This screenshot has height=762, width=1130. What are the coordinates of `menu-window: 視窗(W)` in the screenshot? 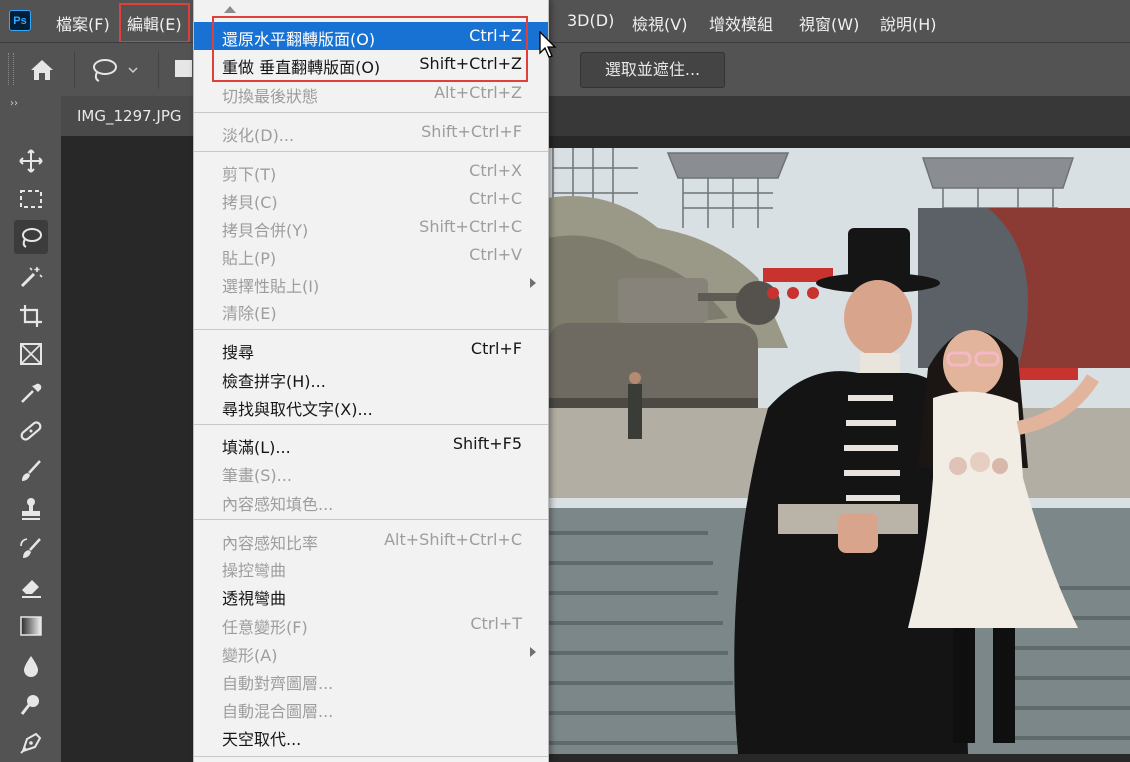 It's located at (829, 23).